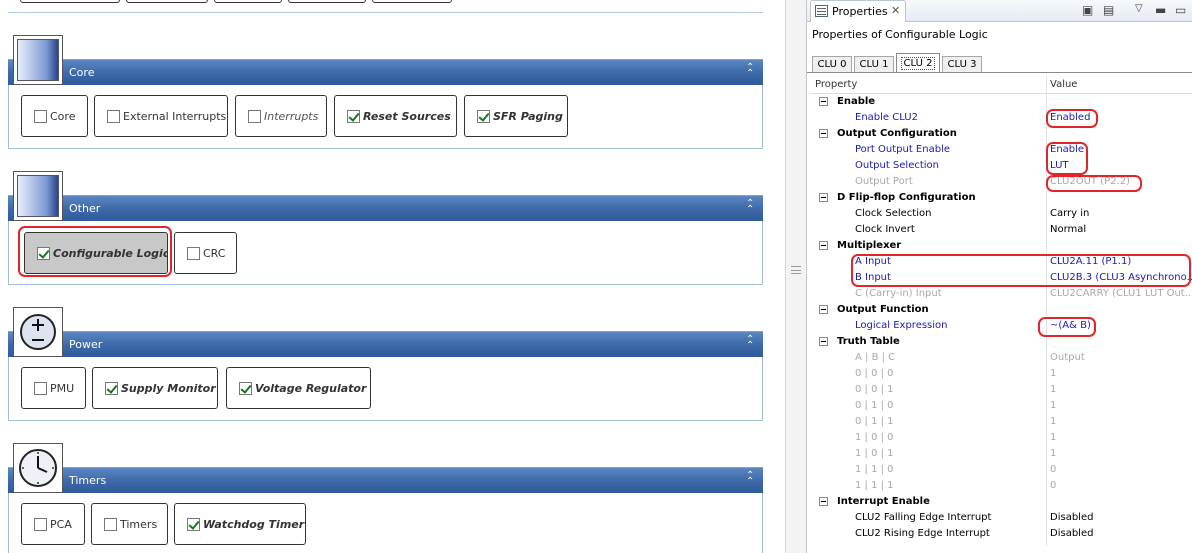 Image resolution: width=1192 pixels, height=553 pixels. I want to click on category-row: D Flip-flop Configuration, so click(1001, 198).